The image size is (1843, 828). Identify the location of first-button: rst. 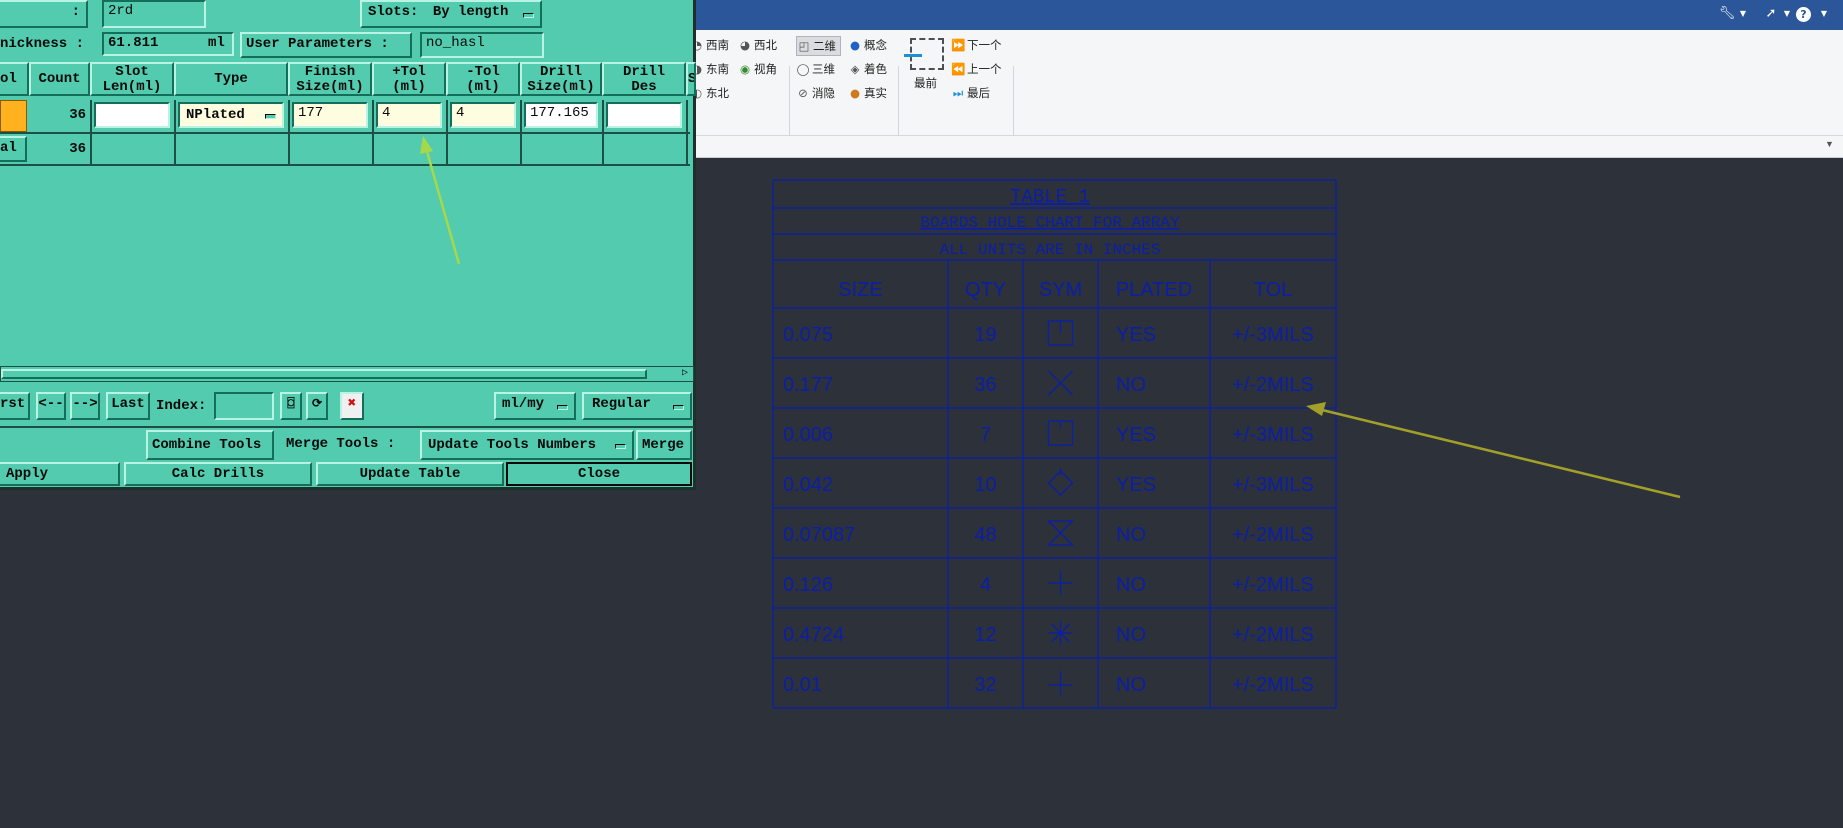
(15, 406).